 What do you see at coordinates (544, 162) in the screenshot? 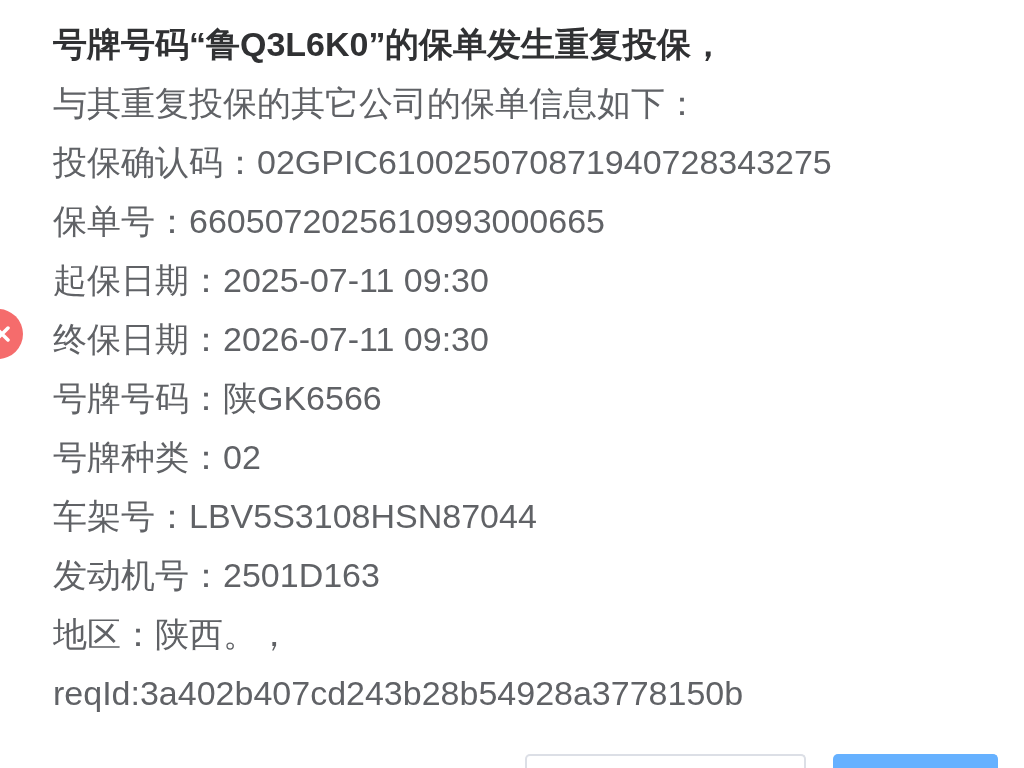
I see `field-value: 02GPIC610025070871940728343275` at bounding box center [544, 162].